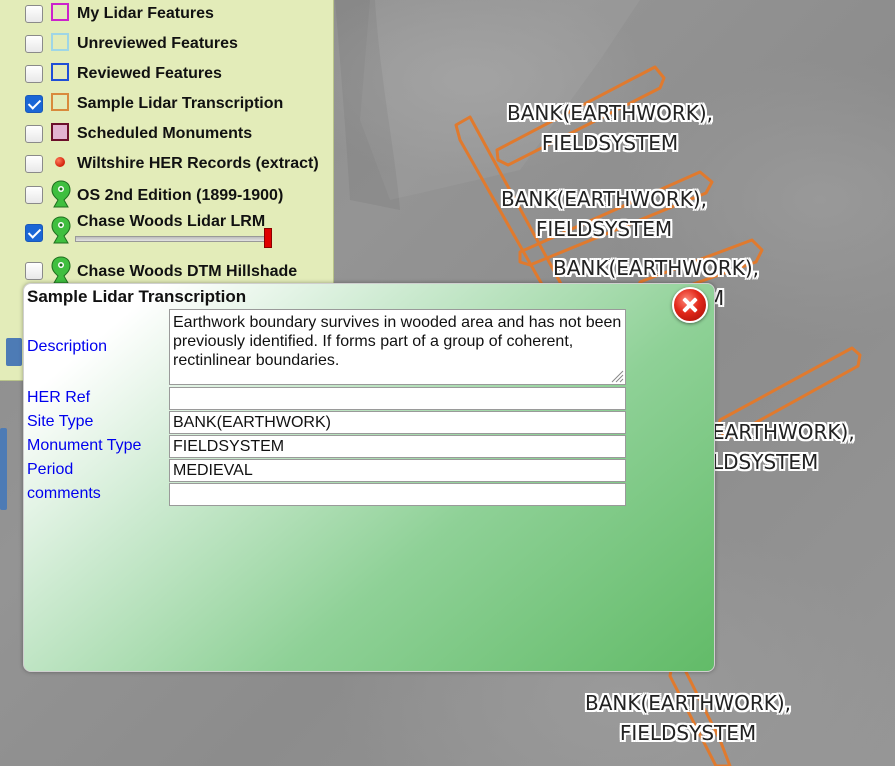 The height and width of the screenshot is (766, 895). Describe the element at coordinates (397, 422) in the screenshot. I see `site-type-field` at that location.